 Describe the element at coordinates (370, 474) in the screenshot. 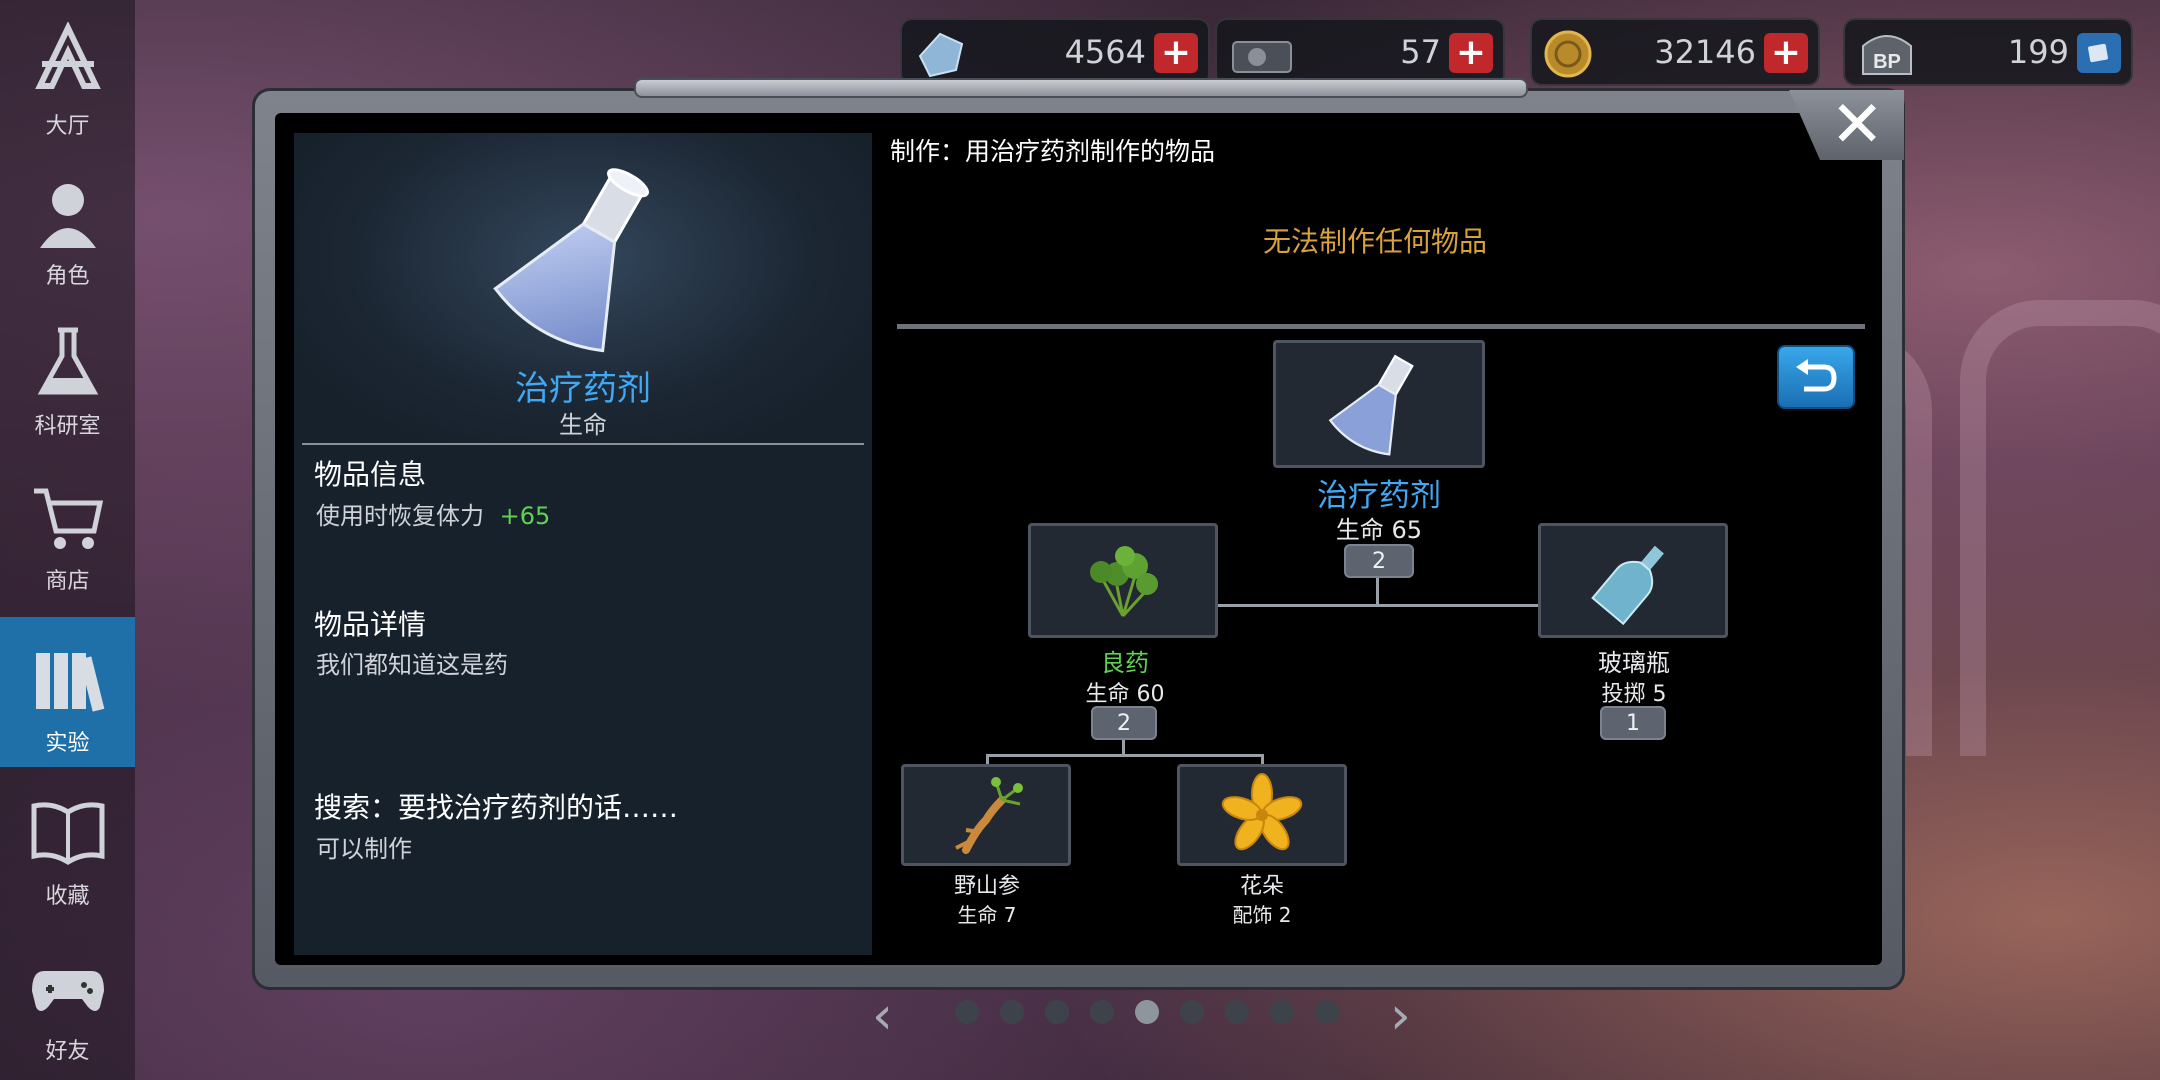

I see `info-heading: 物品信息` at that location.